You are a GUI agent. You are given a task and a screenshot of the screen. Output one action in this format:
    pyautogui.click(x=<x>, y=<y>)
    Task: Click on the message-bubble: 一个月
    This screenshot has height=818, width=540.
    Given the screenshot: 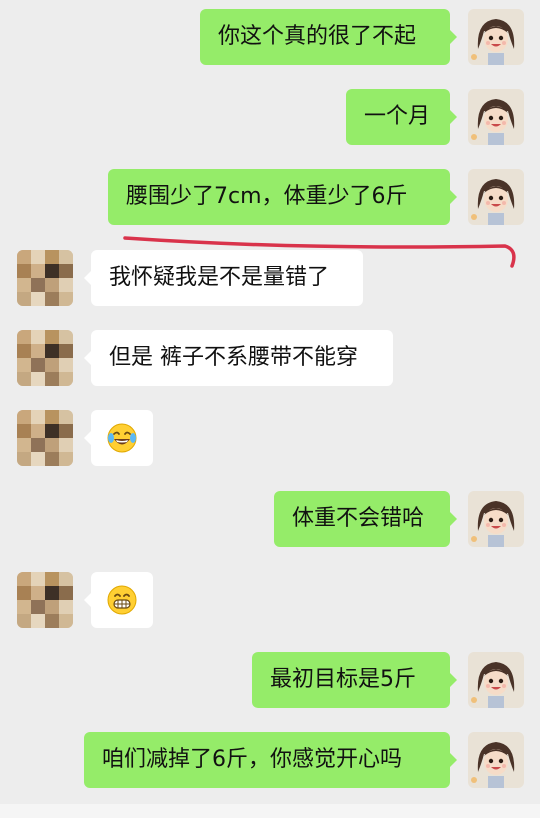 What is the action you would take?
    pyautogui.click(x=401, y=117)
    